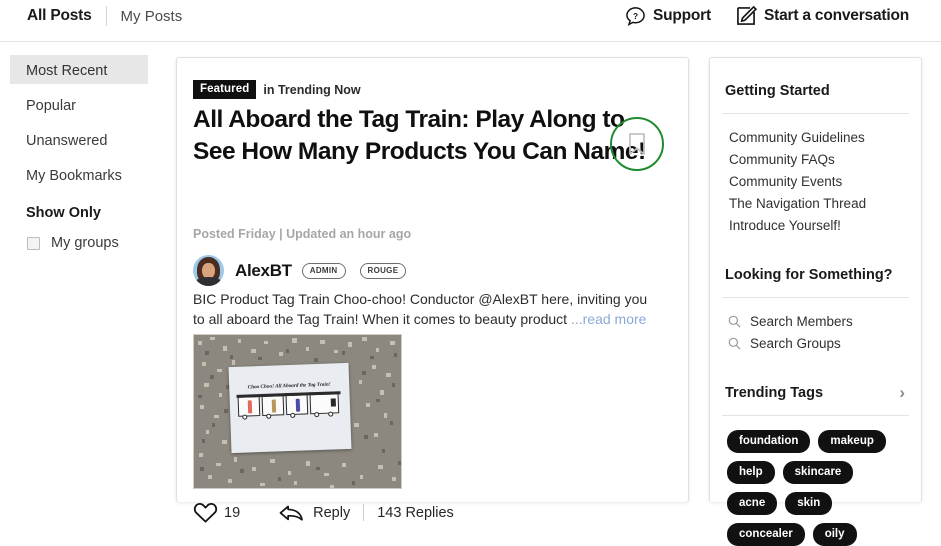 Image resolution: width=941 pixels, height=546 pixels. Describe the element at coordinates (225, 89) in the screenshot. I see `featured-badge: Featured` at that location.